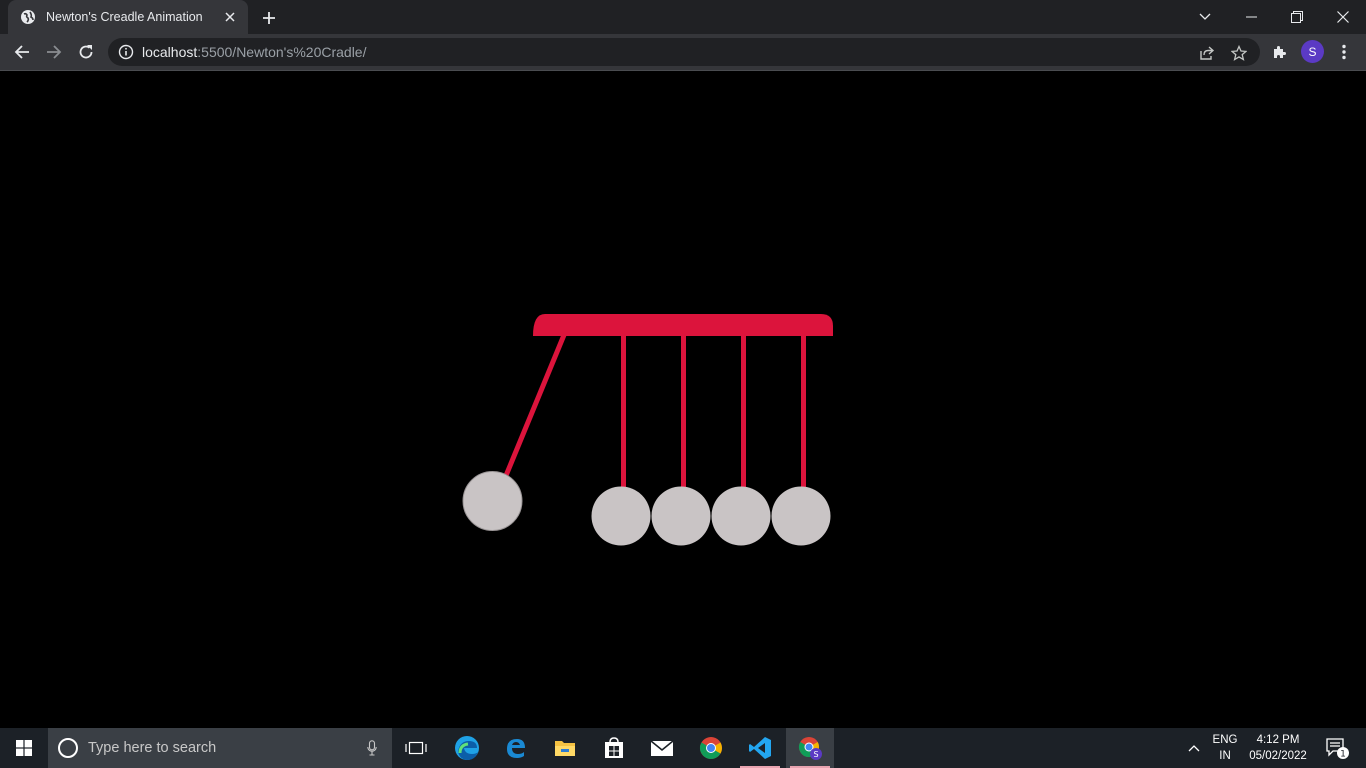  What do you see at coordinates (372, 748) in the screenshot?
I see `microphone-icon` at bounding box center [372, 748].